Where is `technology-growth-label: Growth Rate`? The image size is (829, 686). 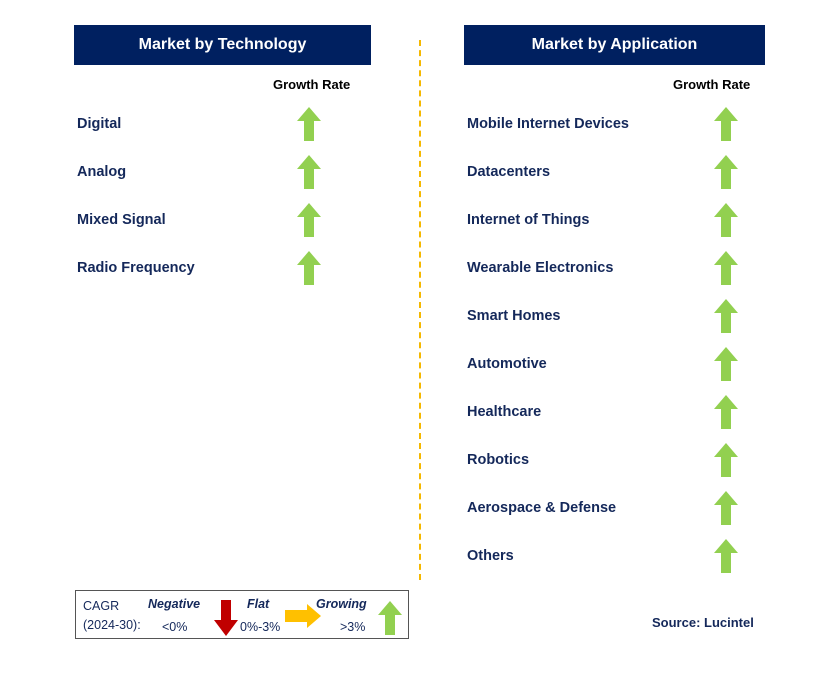 technology-growth-label: Growth Rate is located at coordinates (312, 84).